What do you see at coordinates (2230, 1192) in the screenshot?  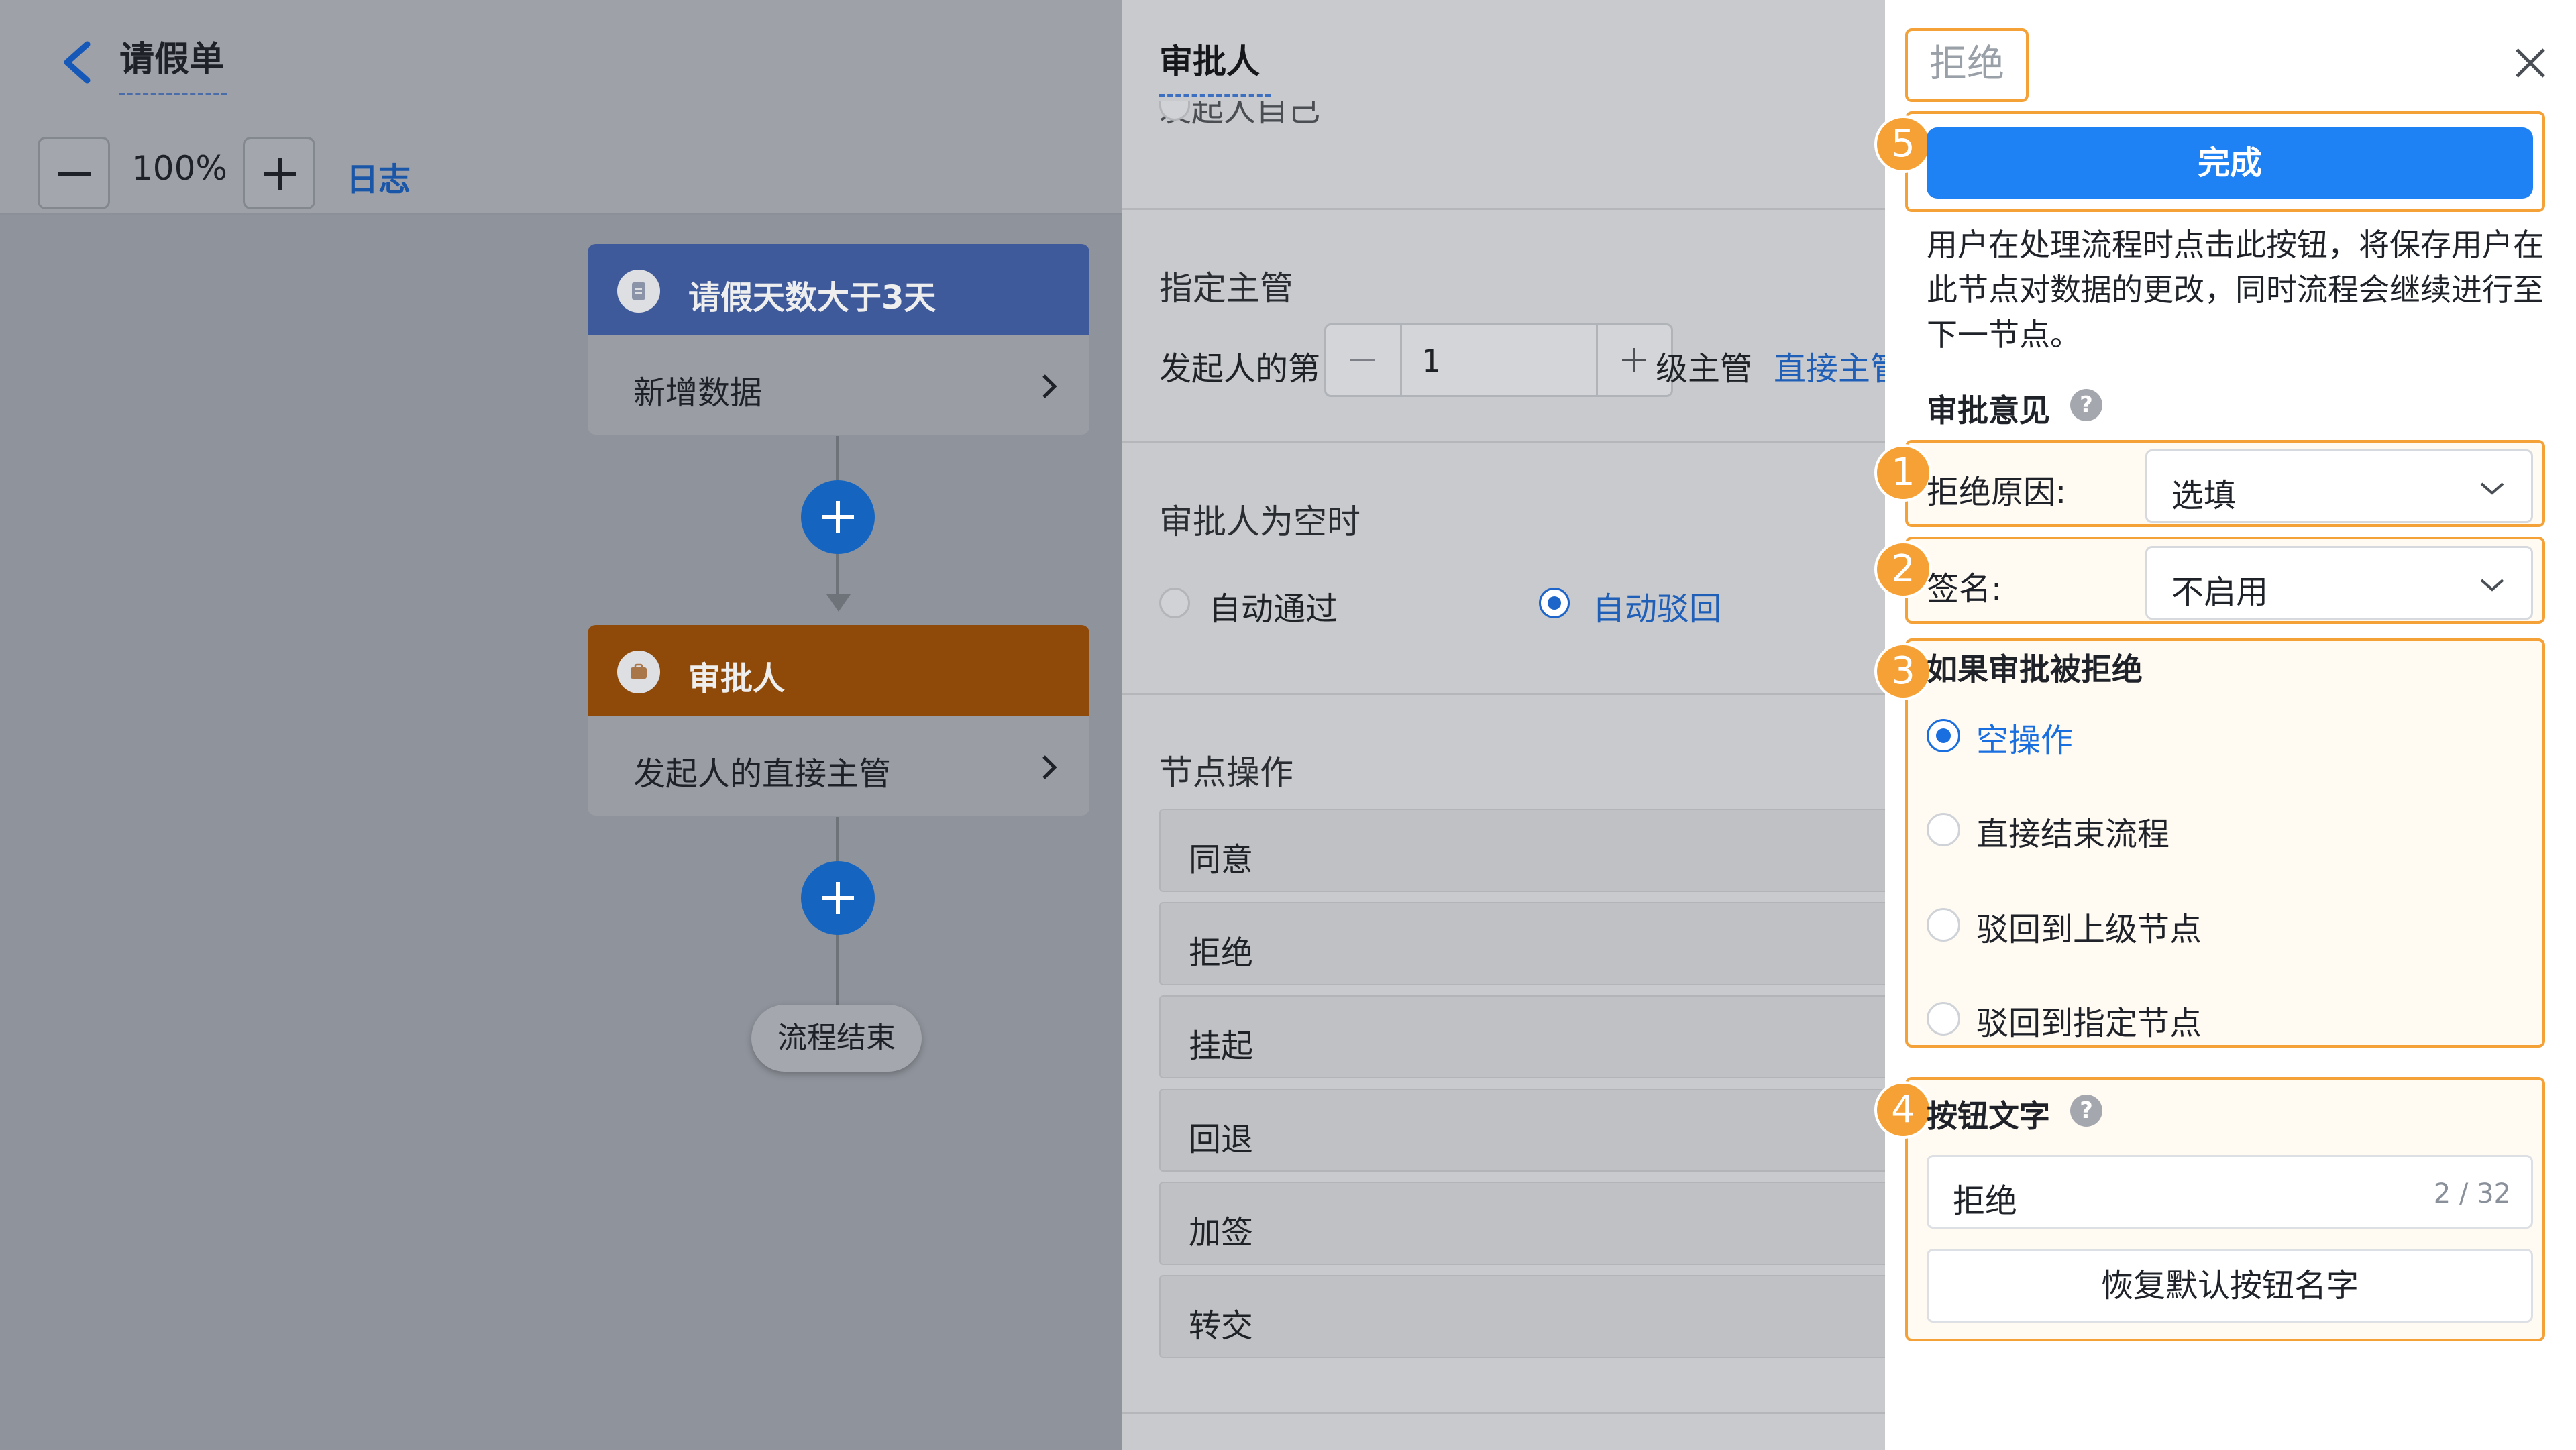 I see `button-text-input: 拒绝 2 / 32` at bounding box center [2230, 1192].